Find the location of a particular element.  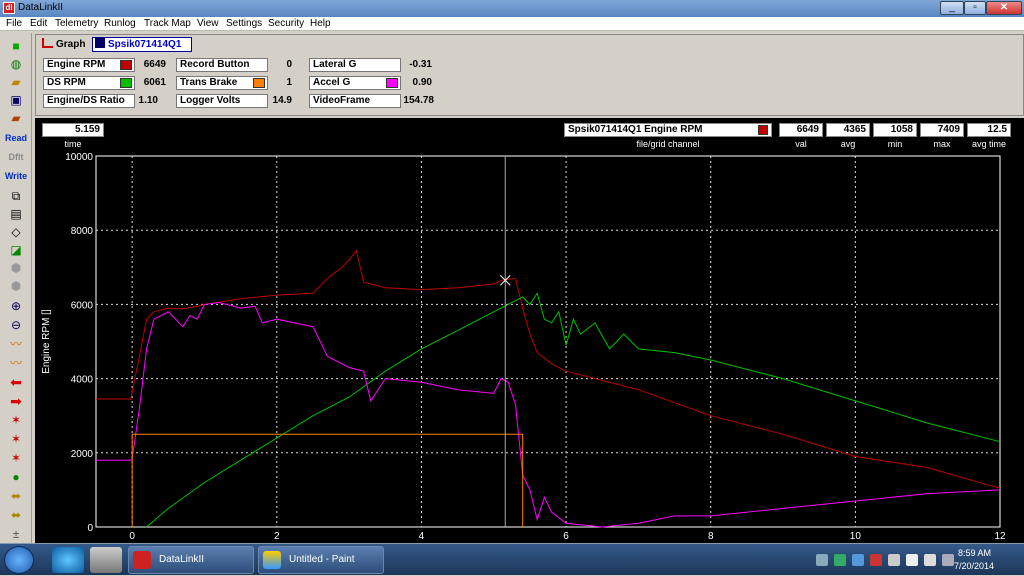

system-tray is located at coordinates (918, 560).